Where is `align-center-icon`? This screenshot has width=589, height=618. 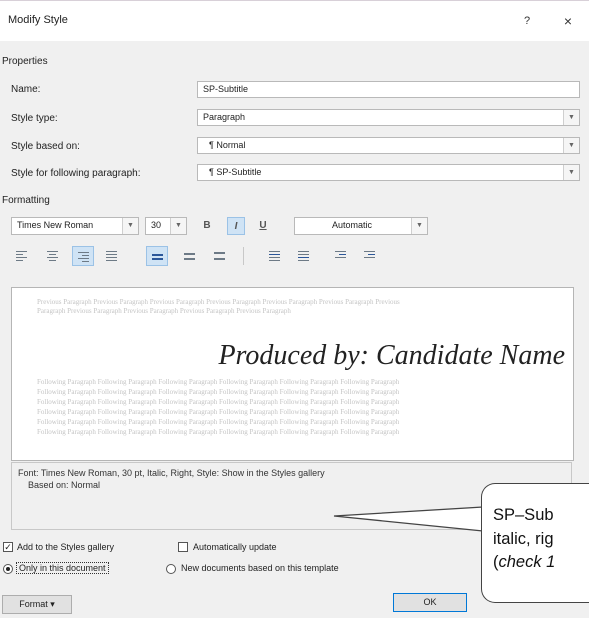
align-center-icon is located at coordinates (52, 257).